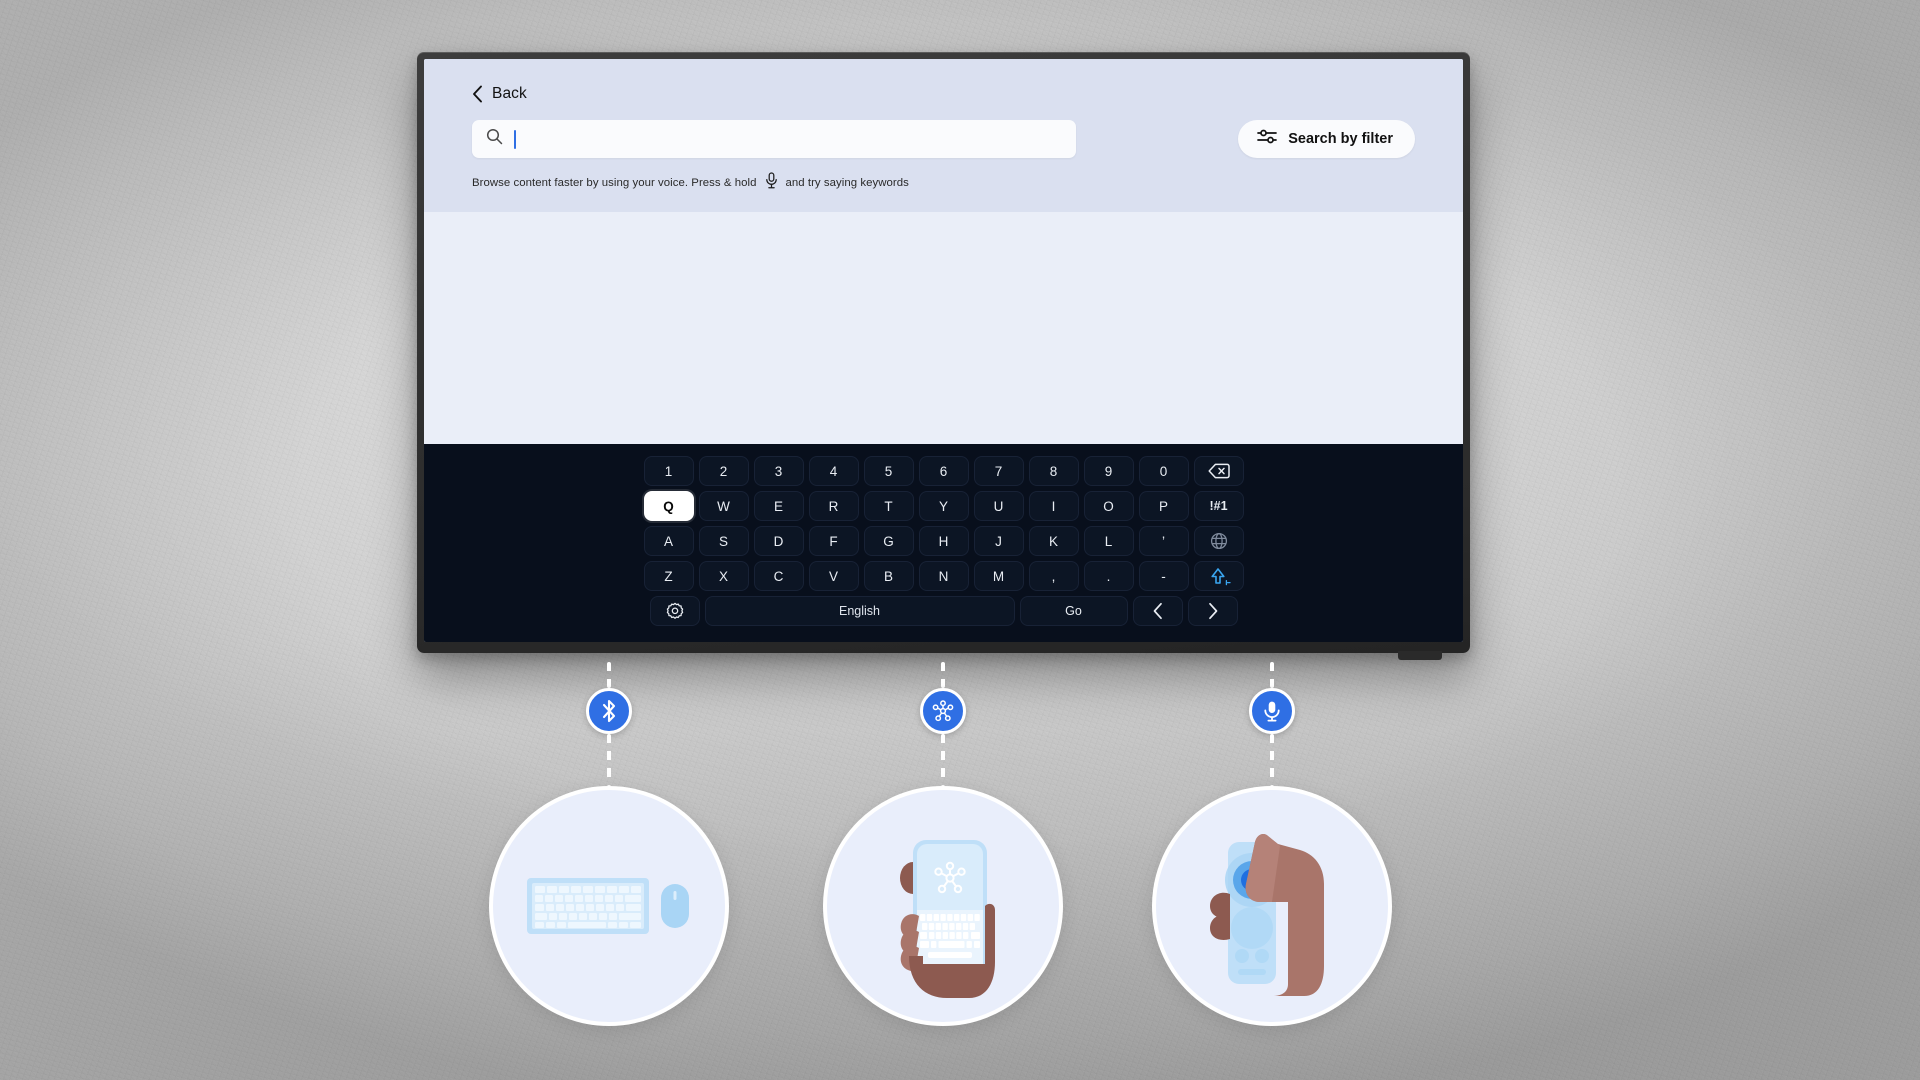 Image resolution: width=1920 pixels, height=1080 pixels. Describe the element at coordinates (668, 576) in the screenshot. I see `key-z: Z` at that location.